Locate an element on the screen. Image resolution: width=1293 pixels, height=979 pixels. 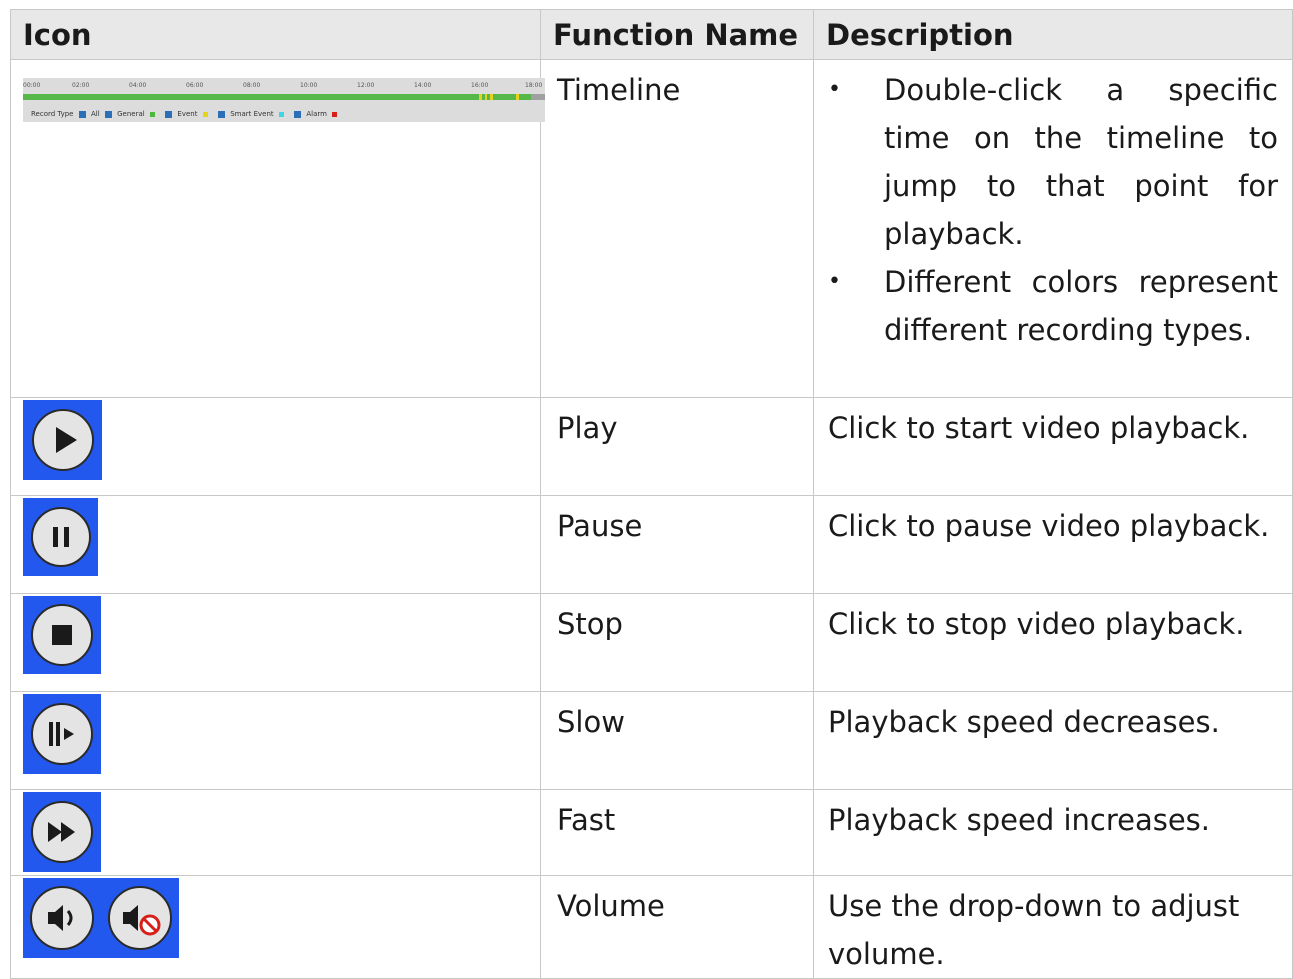
event-swatch is located at coordinates (205, 114).